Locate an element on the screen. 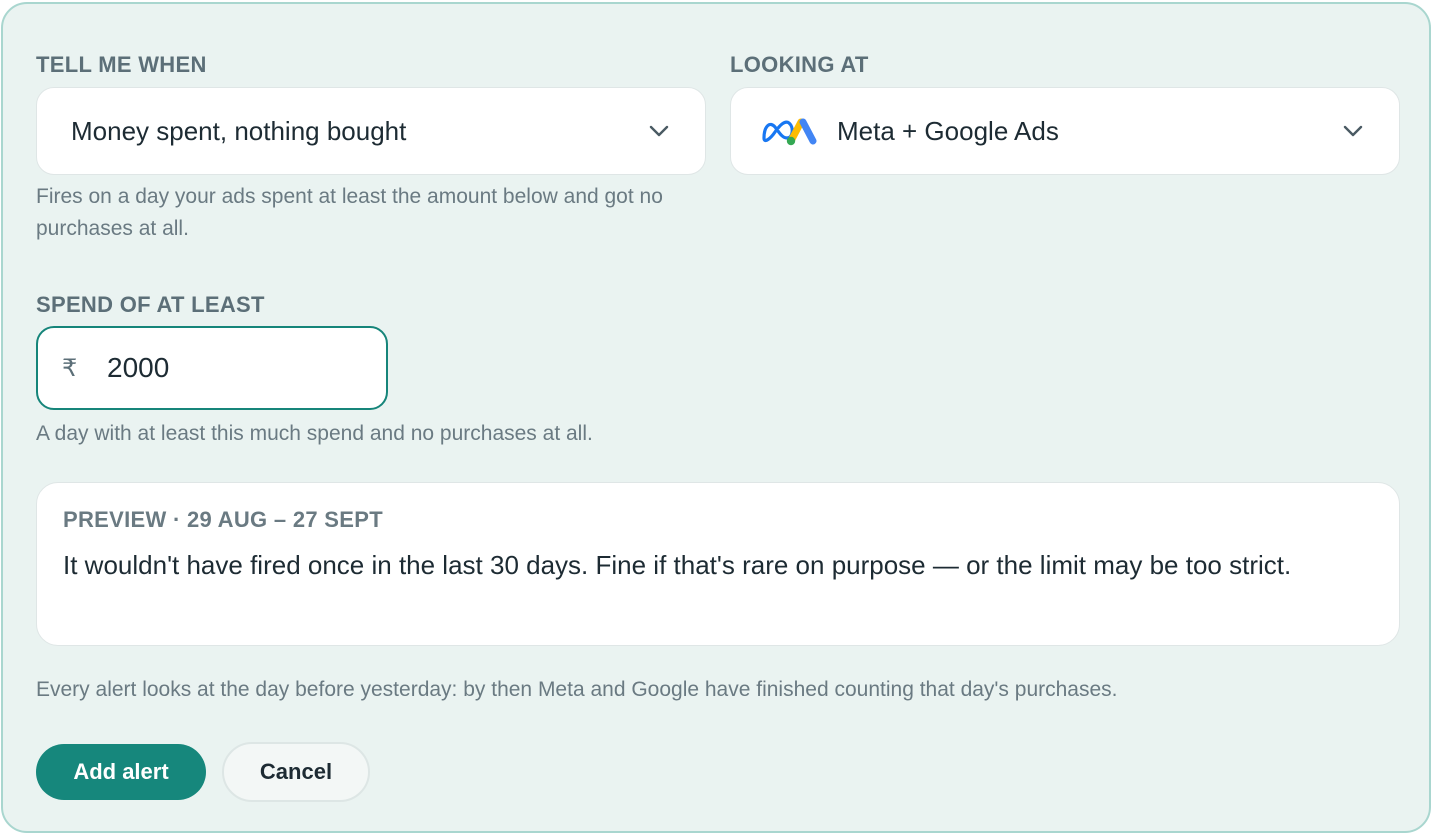 The width and height of the screenshot is (1432, 834). add-alert-button: Add alert is located at coordinates (121, 772).